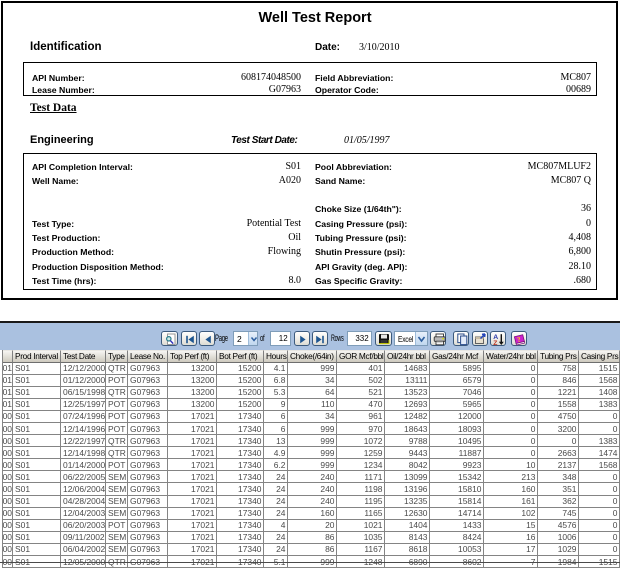  What do you see at coordinates (495, 343) in the screenshot?
I see `svg-text: Z` at bounding box center [495, 343].